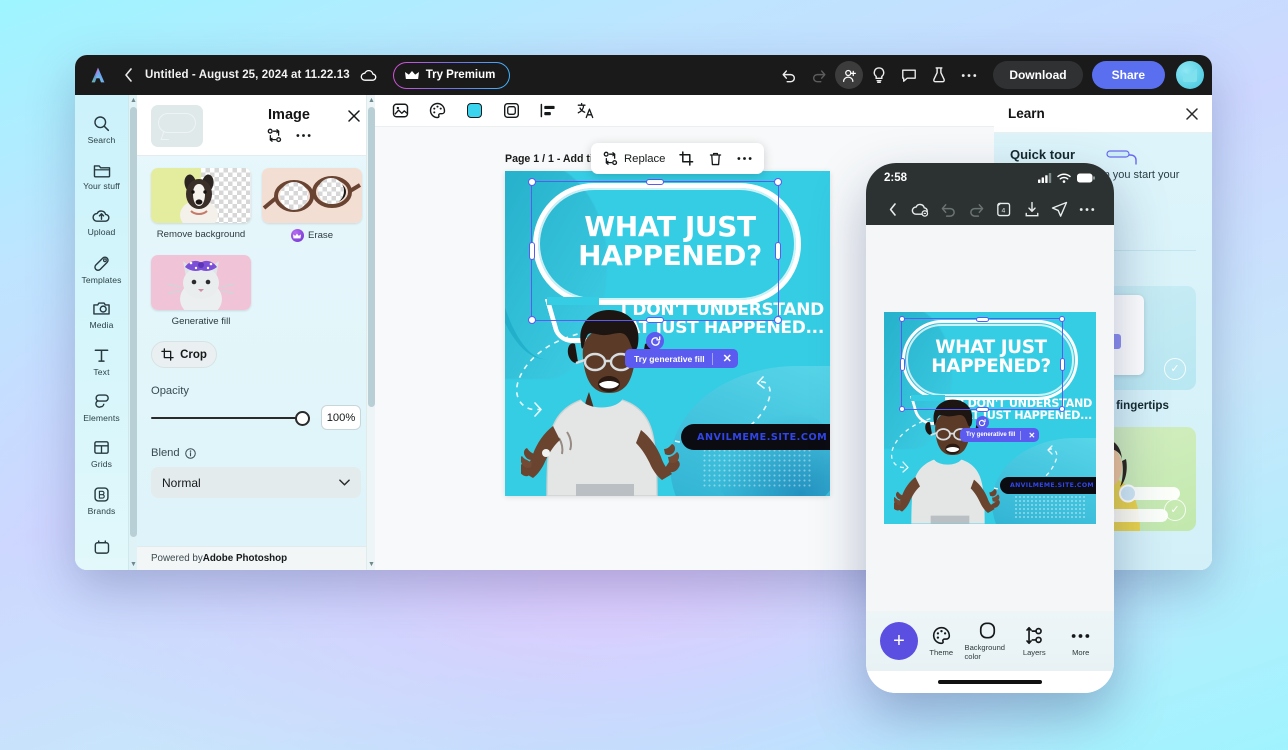  Describe the element at coordinates (988, 641) in the screenshot. I see `phone-nav-background-color: Background color` at that location.